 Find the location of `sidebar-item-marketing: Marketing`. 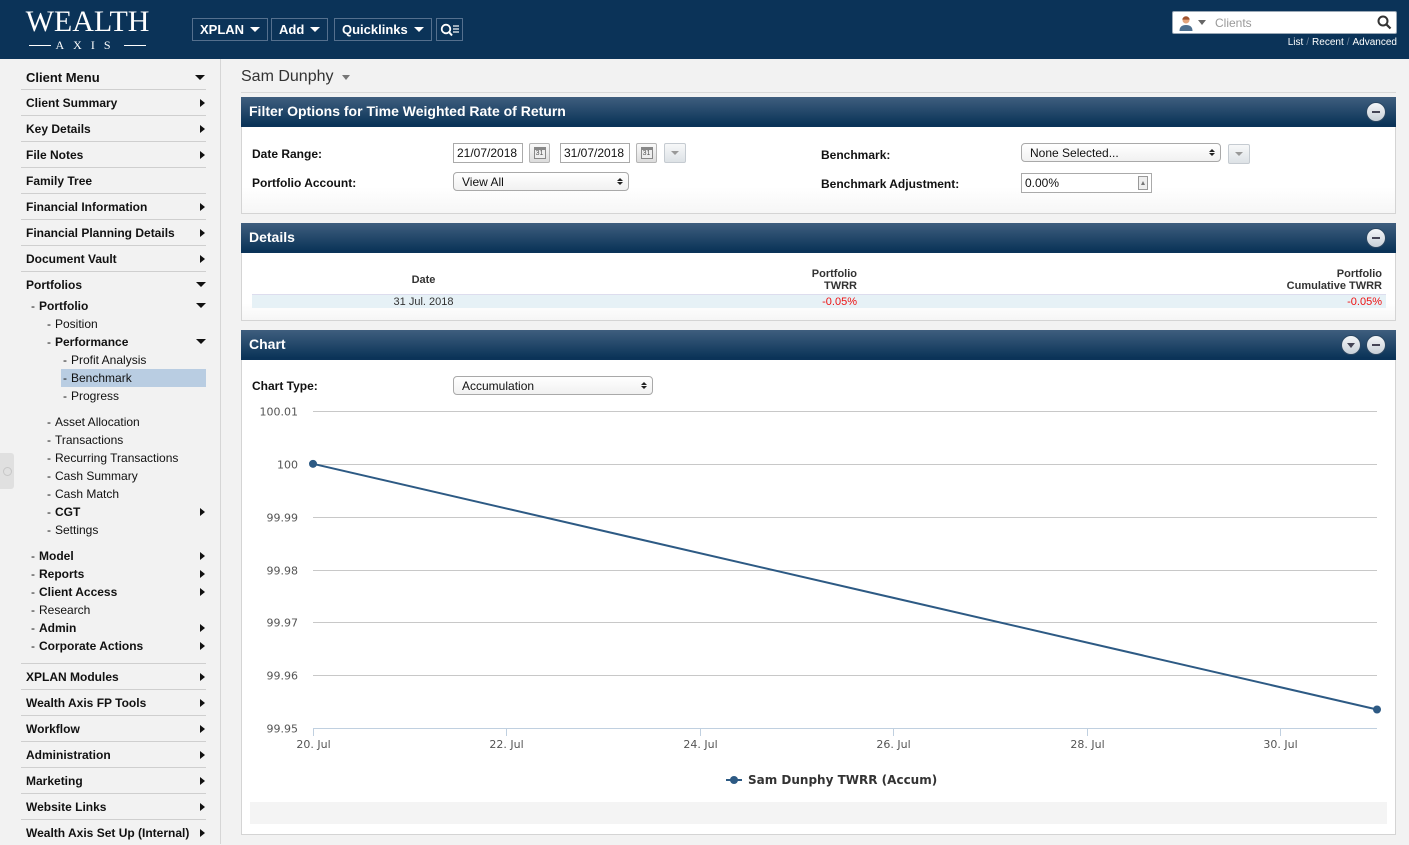

sidebar-item-marketing: Marketing is located at coordinates (113, 780).